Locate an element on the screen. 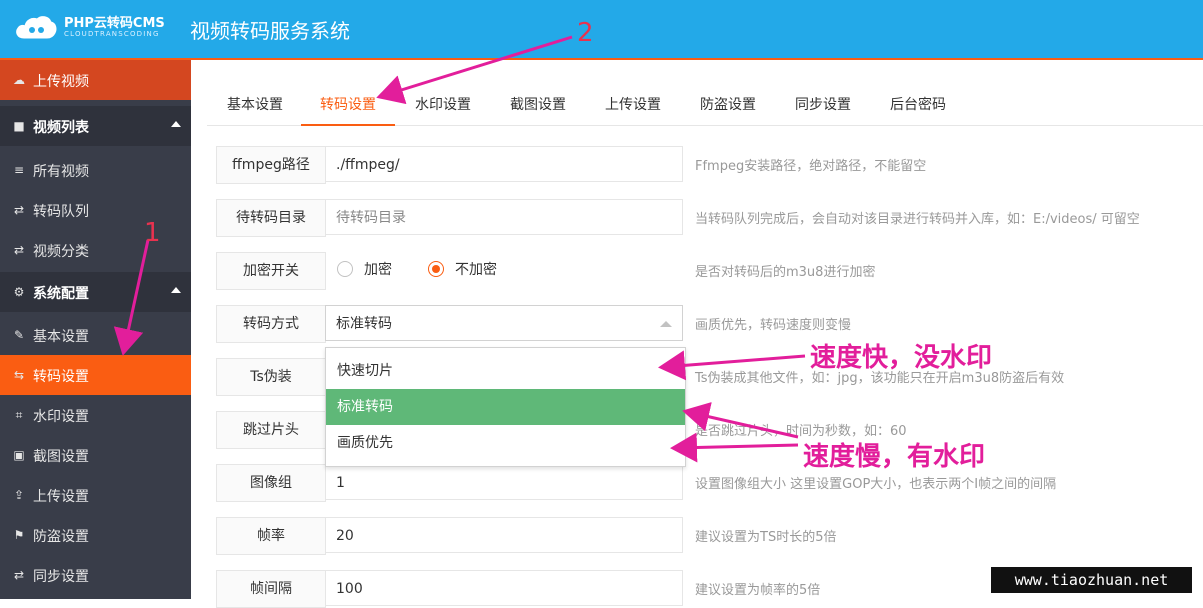 The height and width of the screenshot is (608, 1203). fps-hint: 建议设置为TS时长的5倍 is located at coordinates (766, 537).